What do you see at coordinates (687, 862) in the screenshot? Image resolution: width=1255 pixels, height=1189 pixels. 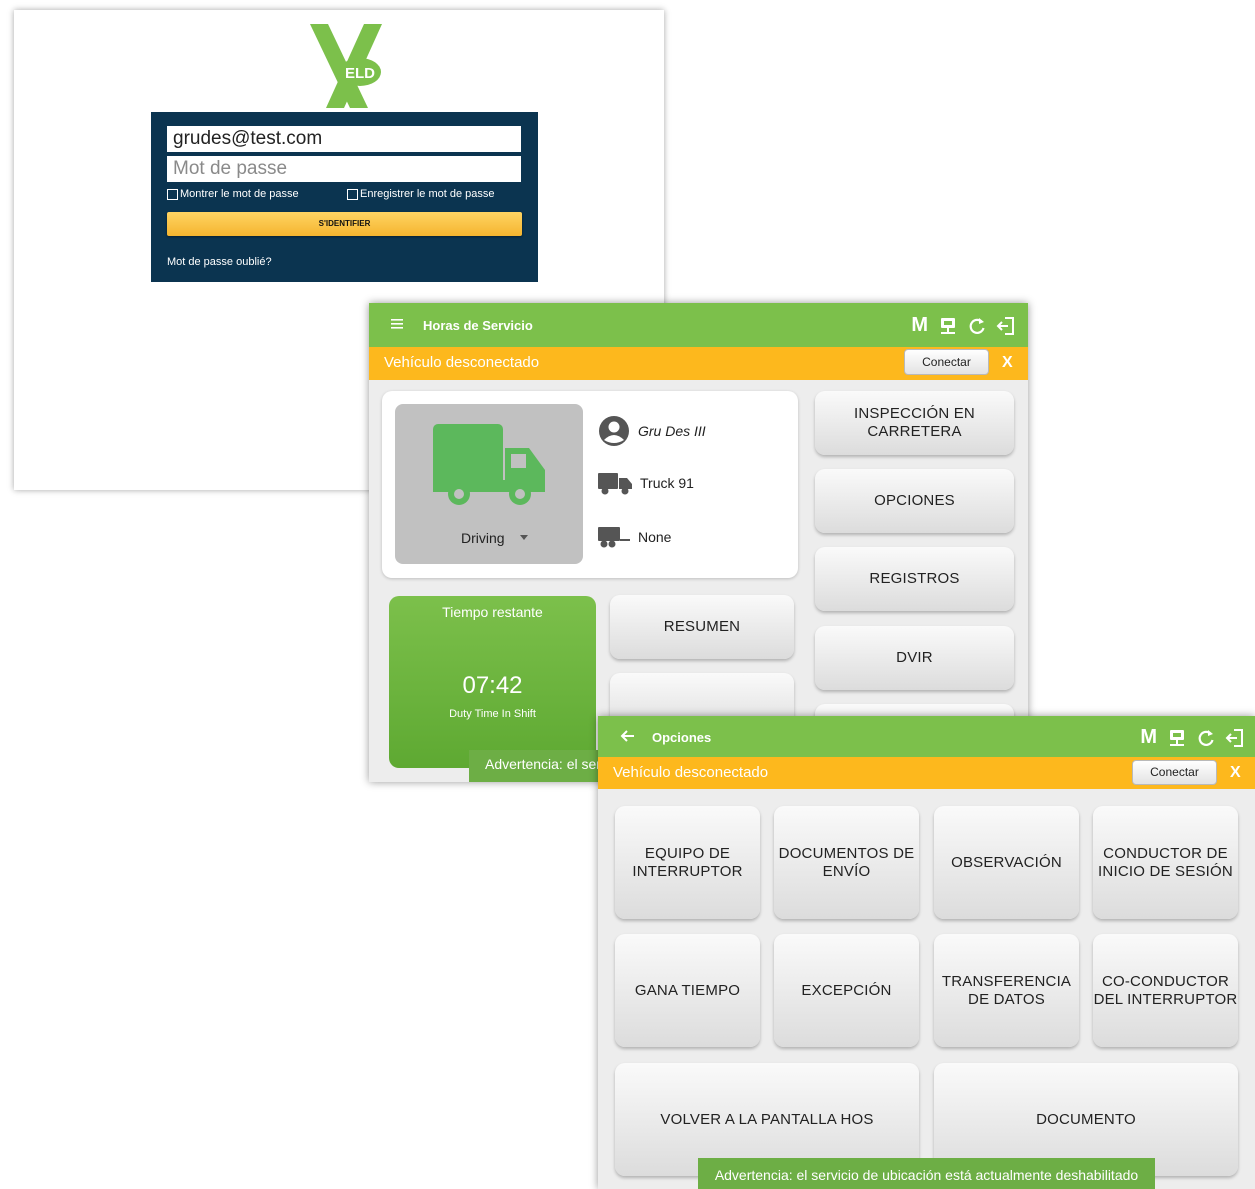 I see `switch-equipment-button: EQUIPO DE INTERRUPTOR` at bounding box center [687, 862].